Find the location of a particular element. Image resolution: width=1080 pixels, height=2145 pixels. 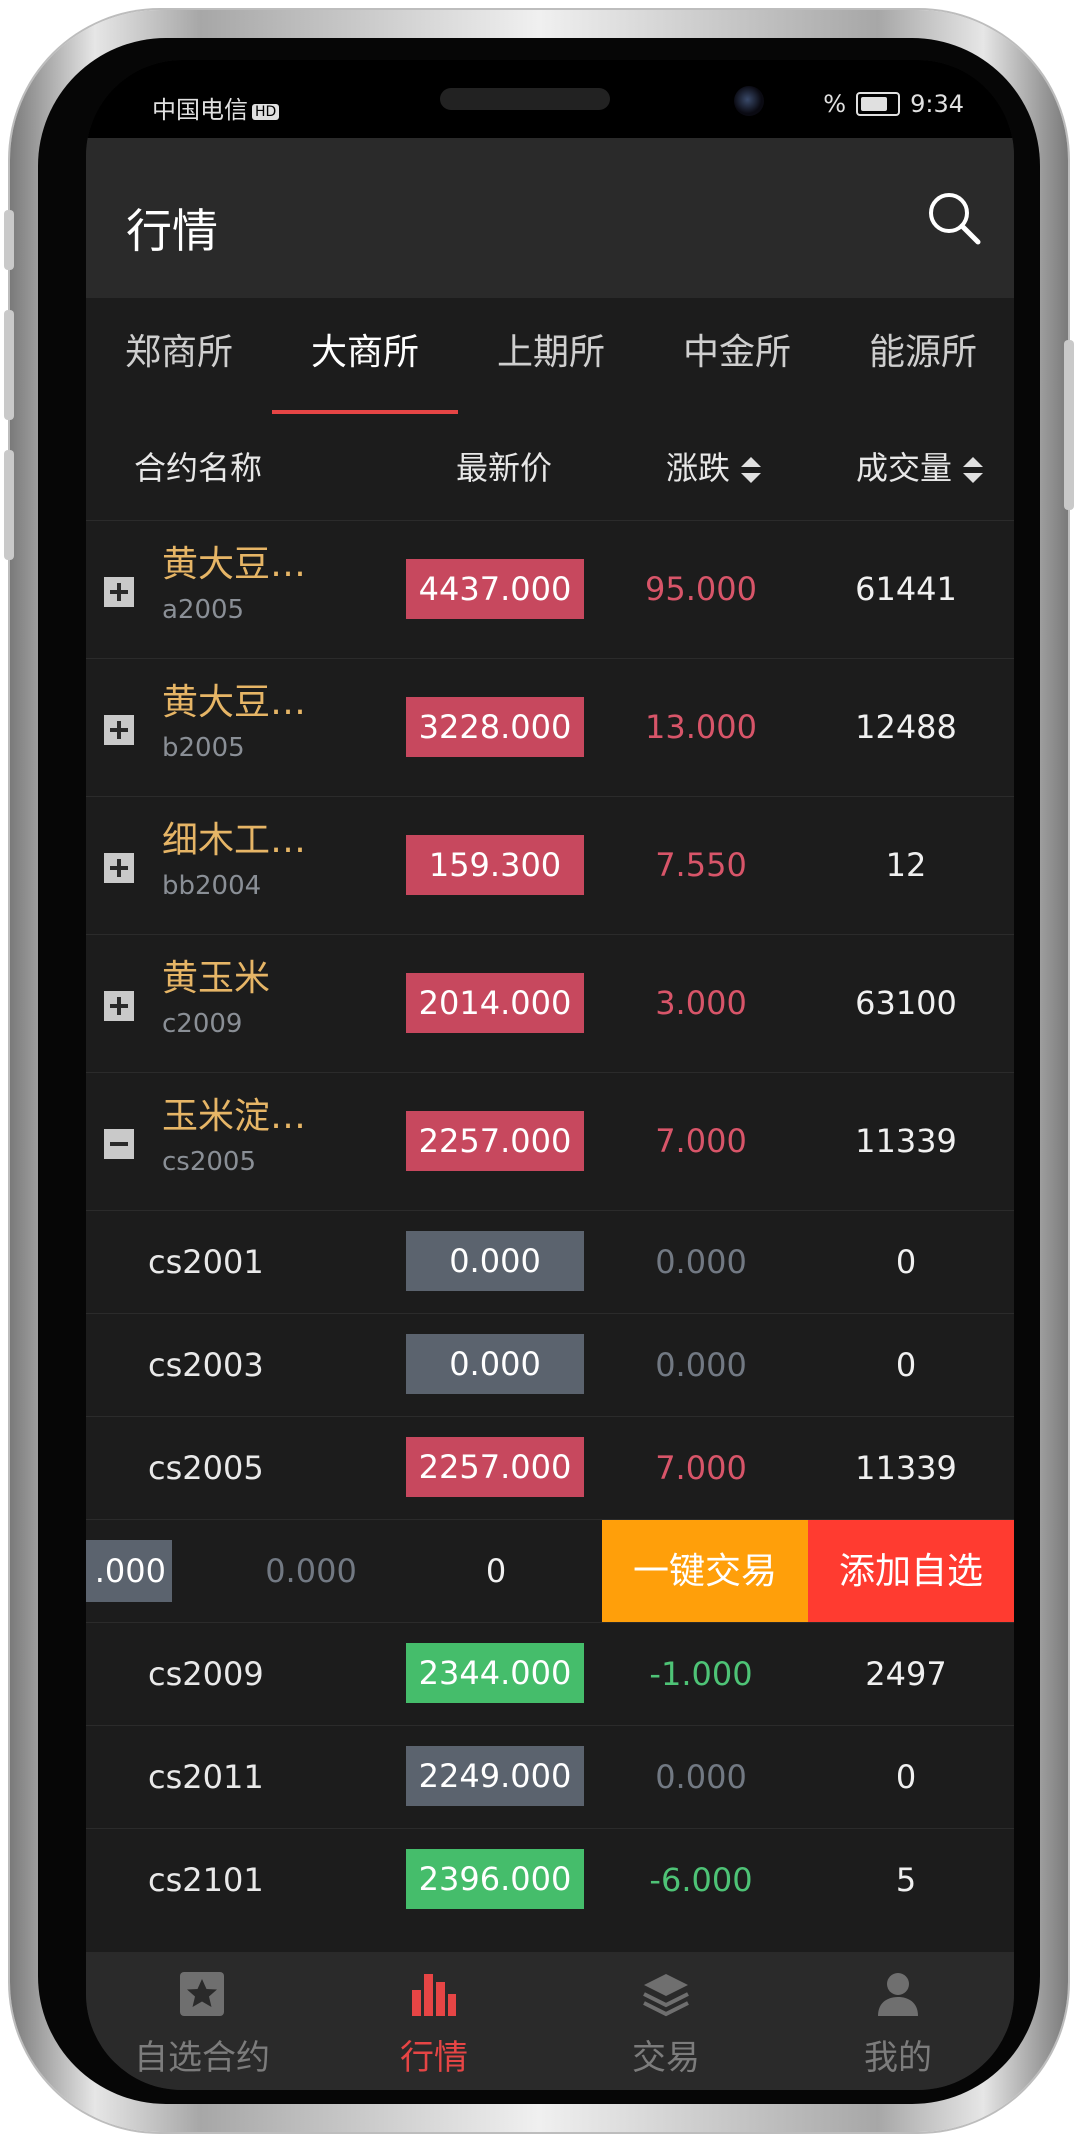

column-change-label: 涨跌 is located at coordinates (698, 468).